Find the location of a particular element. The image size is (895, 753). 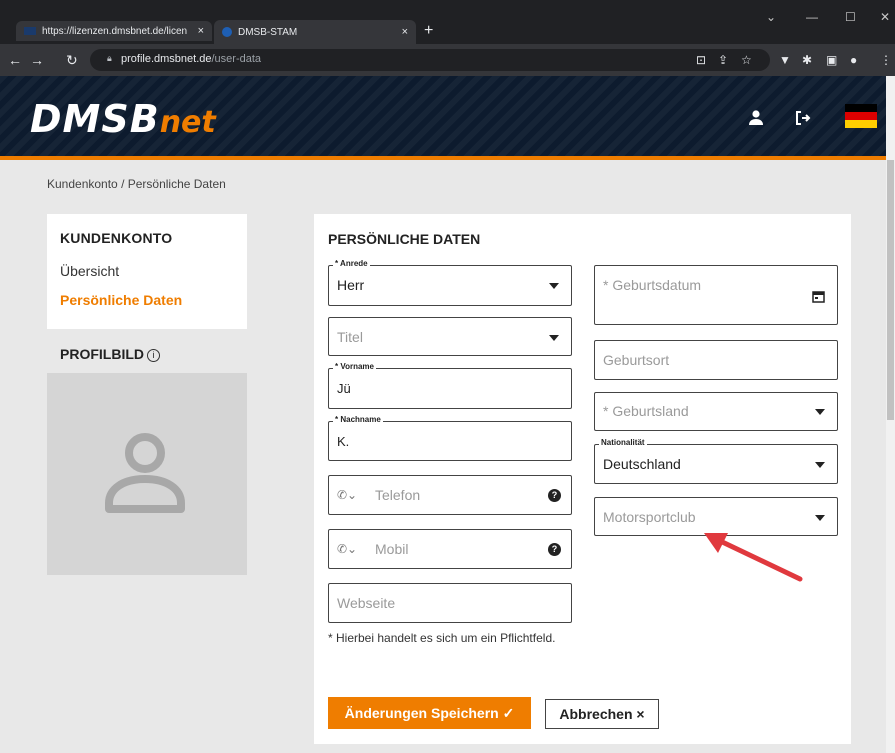

mobil-placeholder: Mobil is located at coordinates (392, 549).